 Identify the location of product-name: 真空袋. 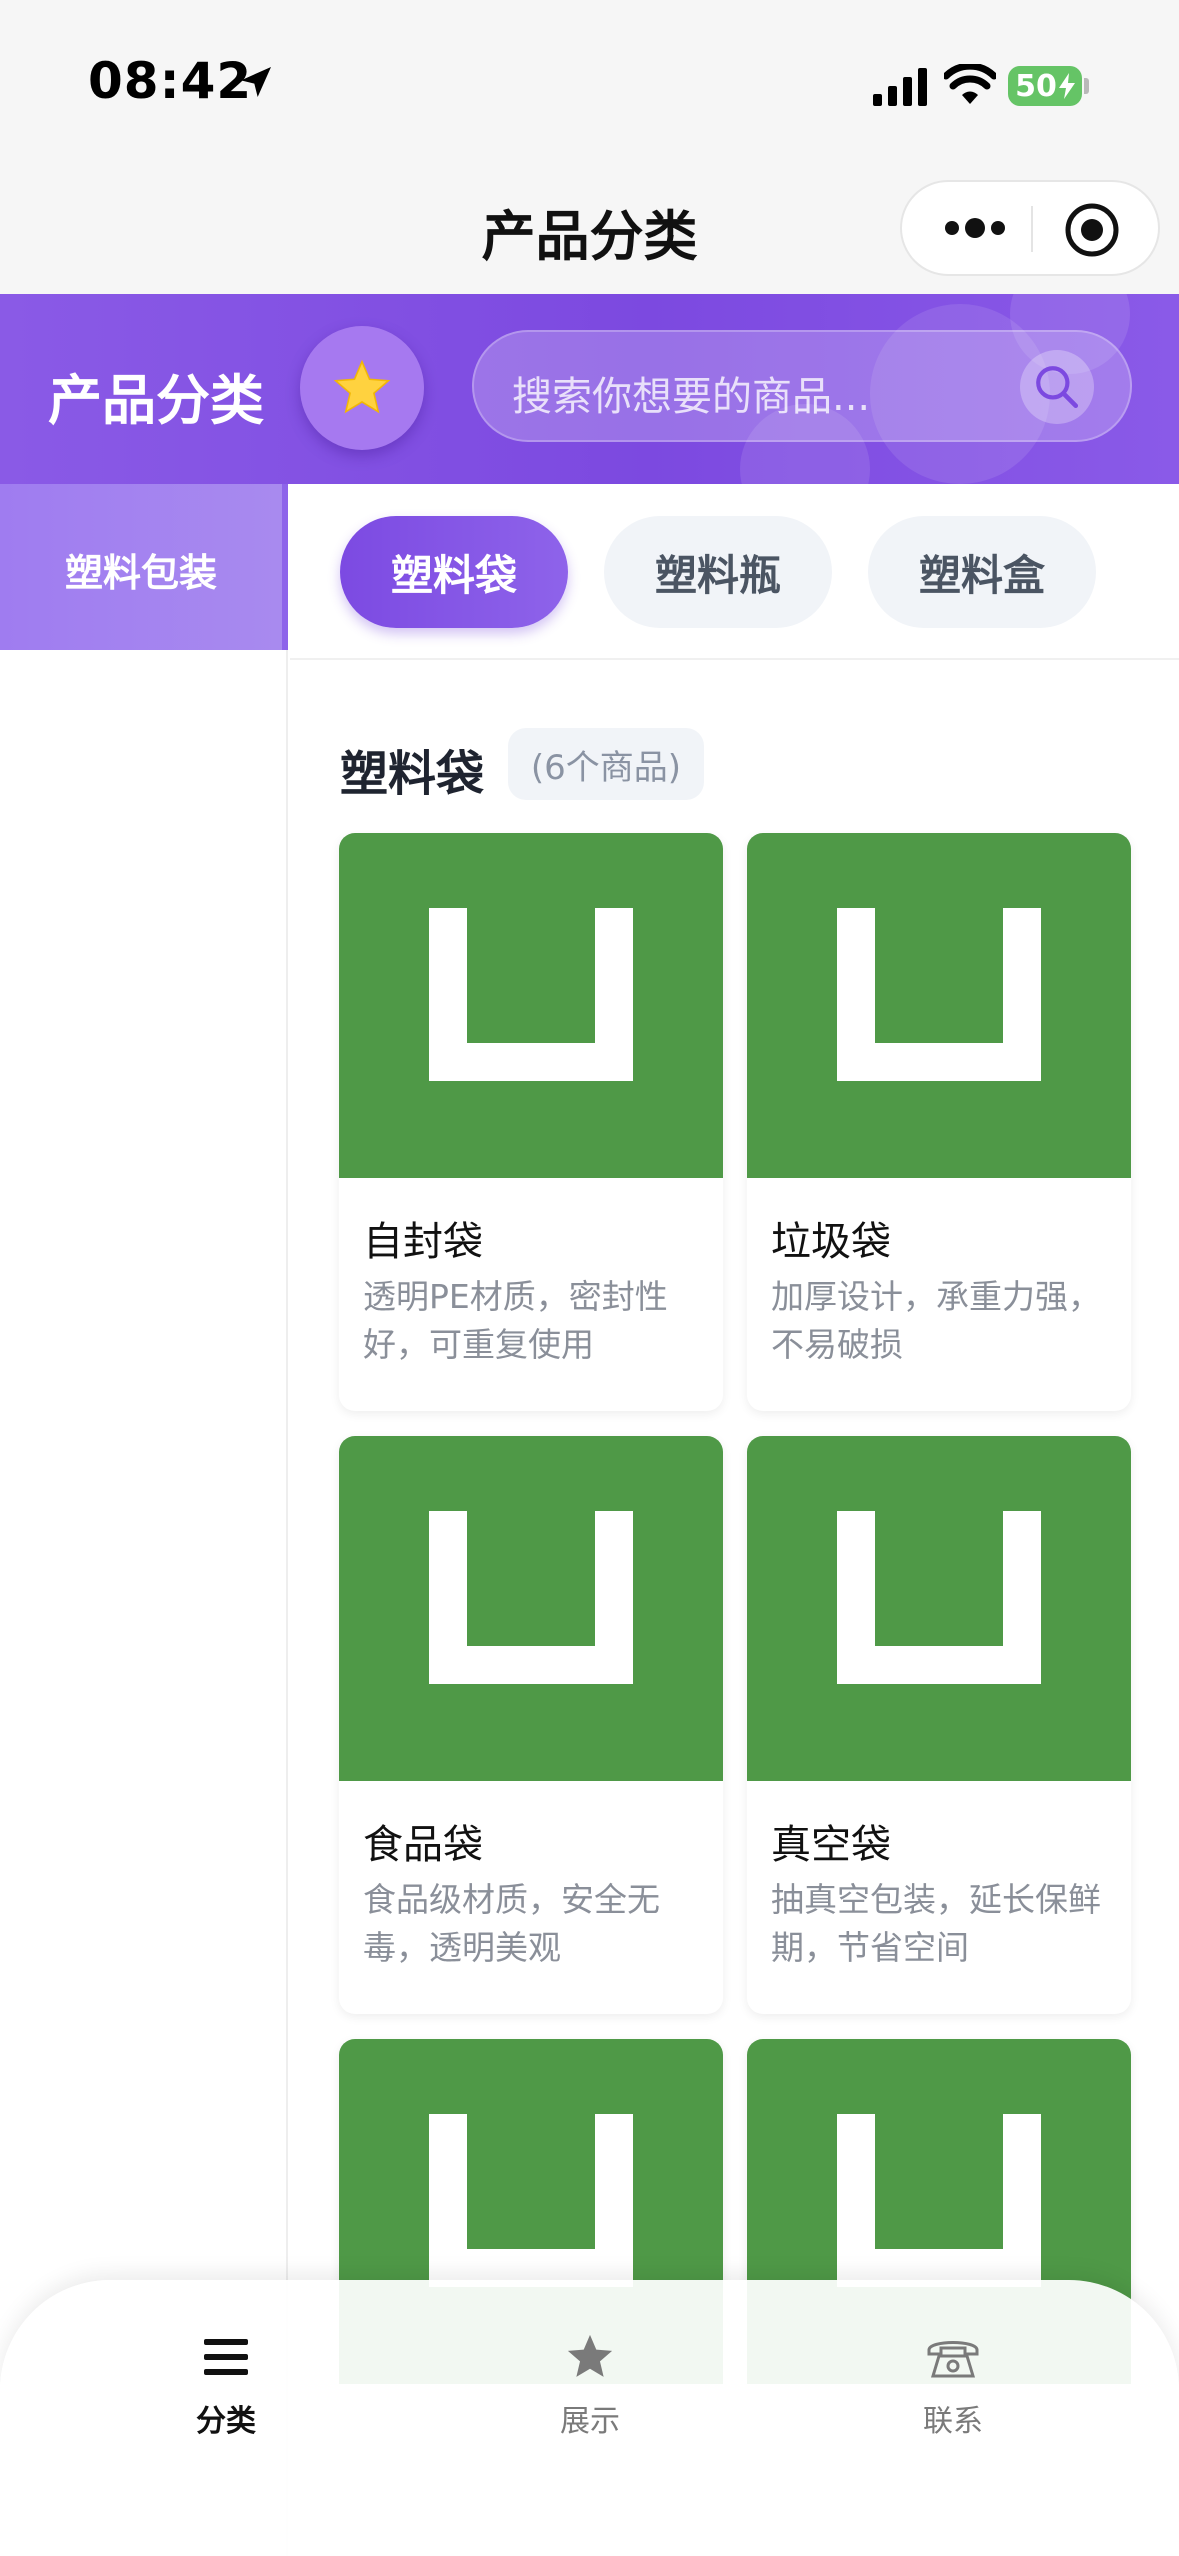
(831, 1845).